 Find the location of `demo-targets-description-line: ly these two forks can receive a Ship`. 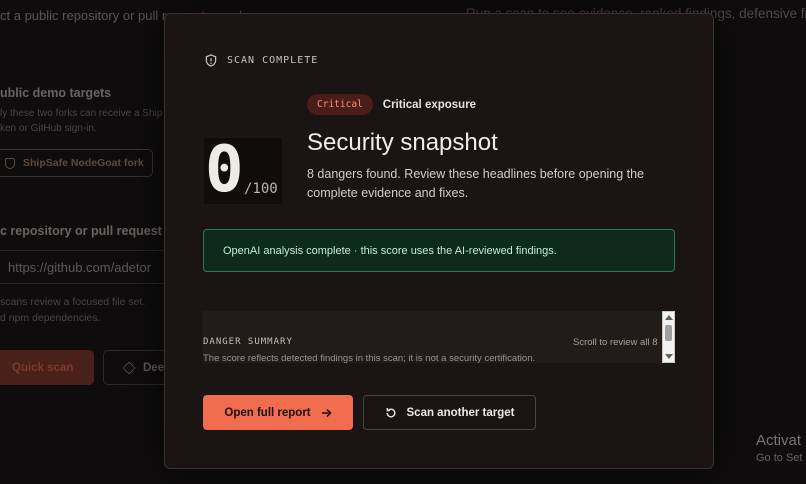

demo-targets-description-line: ly these two forks can receive a Ship is located at coordinates (81, 113).